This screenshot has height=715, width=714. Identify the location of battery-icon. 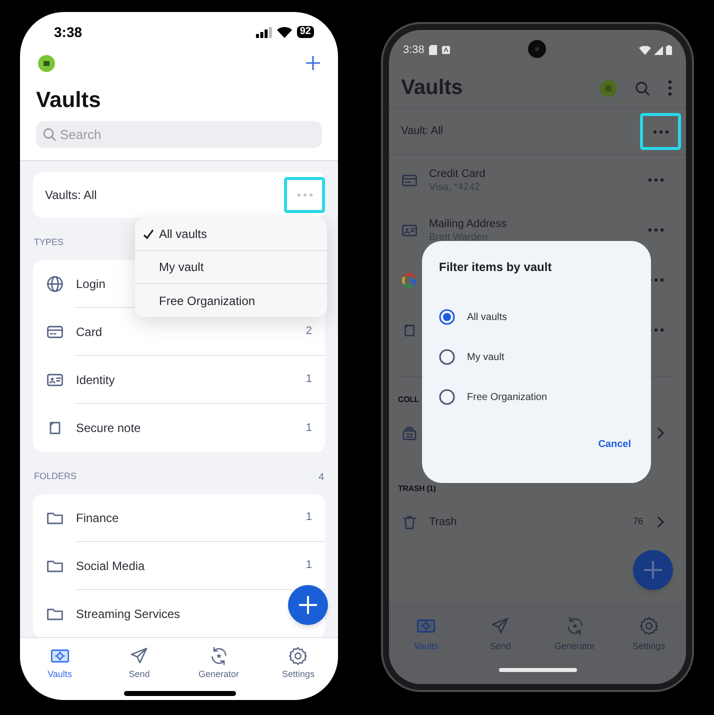
(669, 50).